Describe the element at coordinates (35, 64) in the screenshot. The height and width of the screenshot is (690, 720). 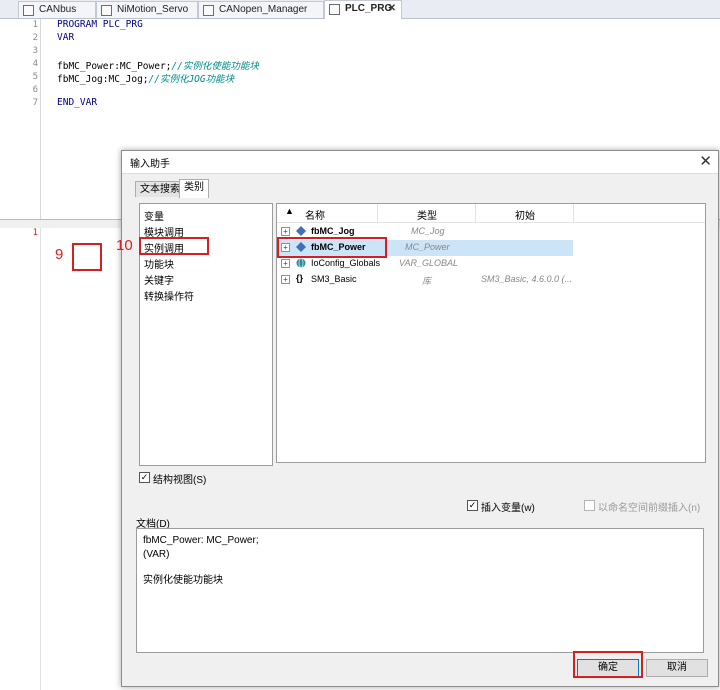
I see `line-number: 4` at that location.